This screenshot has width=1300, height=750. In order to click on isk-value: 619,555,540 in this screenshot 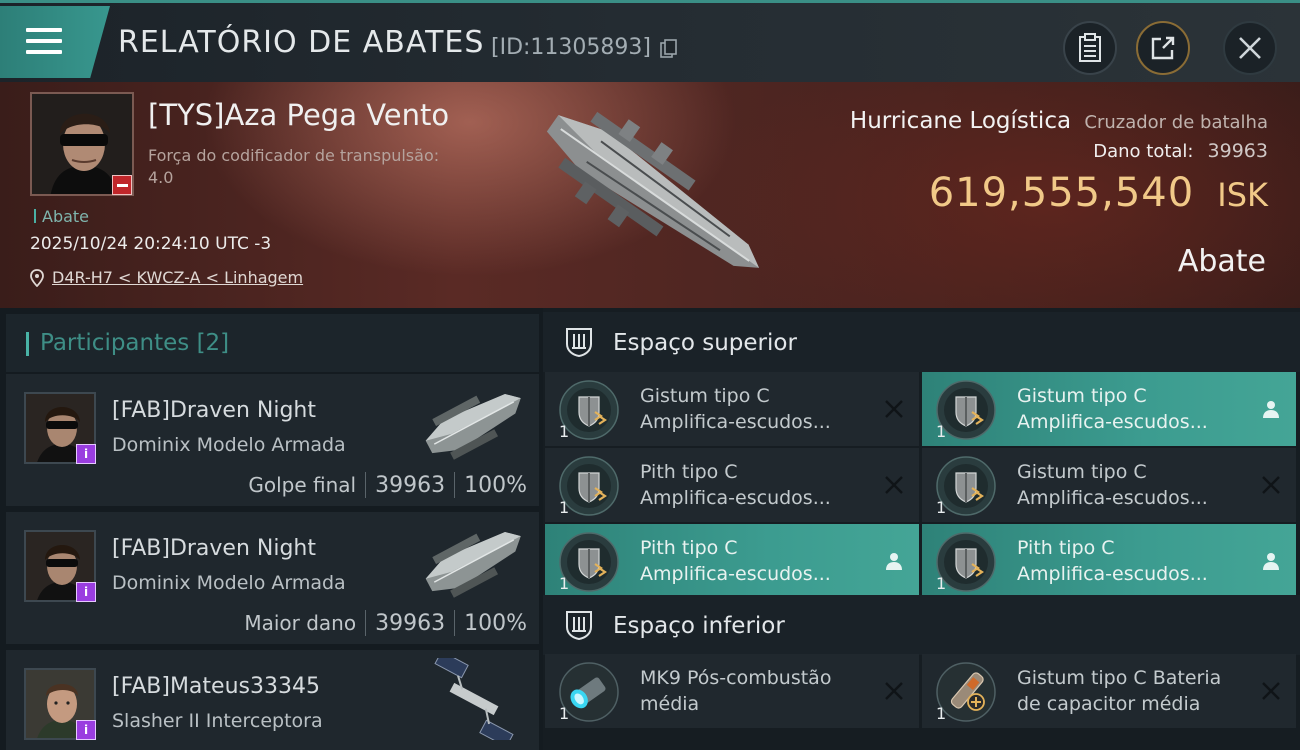, I will do `click(1061, 193)`.